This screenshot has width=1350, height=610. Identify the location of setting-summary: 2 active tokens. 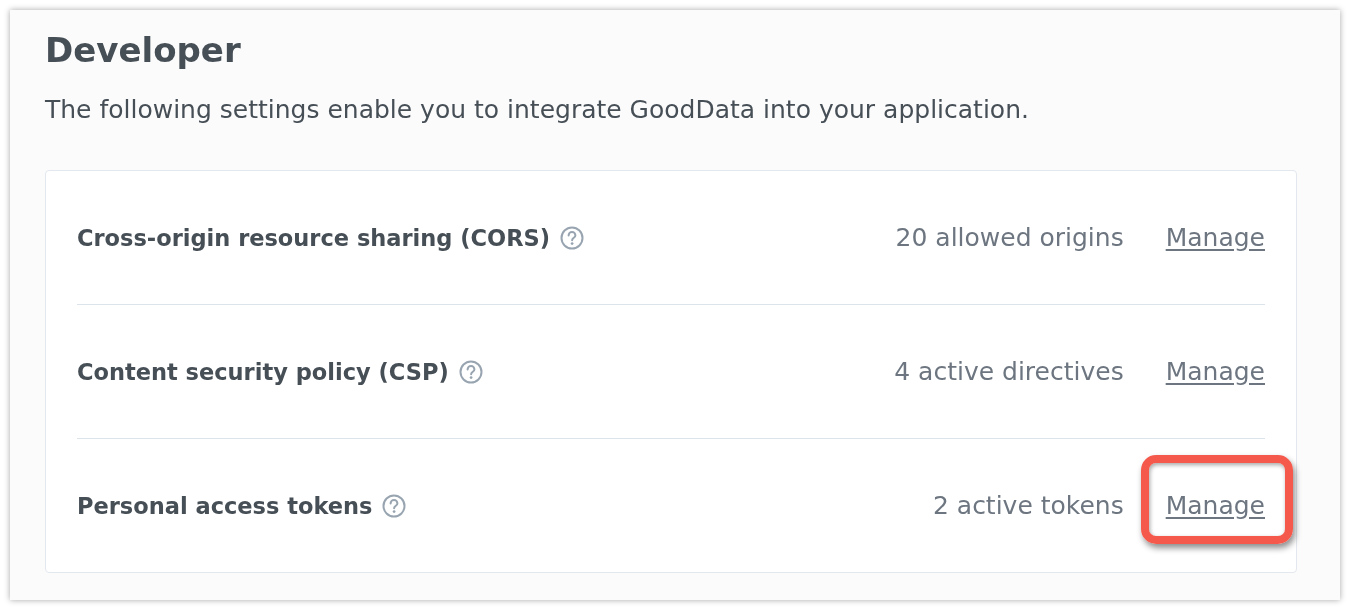
(1028, 505).